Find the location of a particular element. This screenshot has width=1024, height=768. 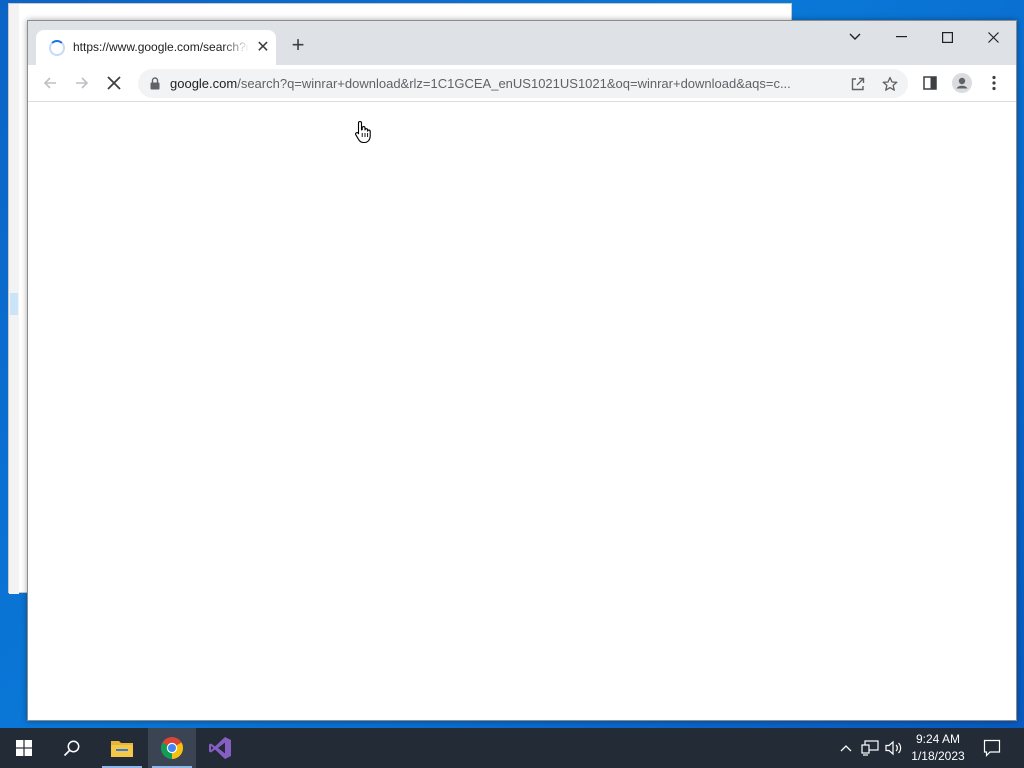

volume-button is located at coordinates (894, 748).